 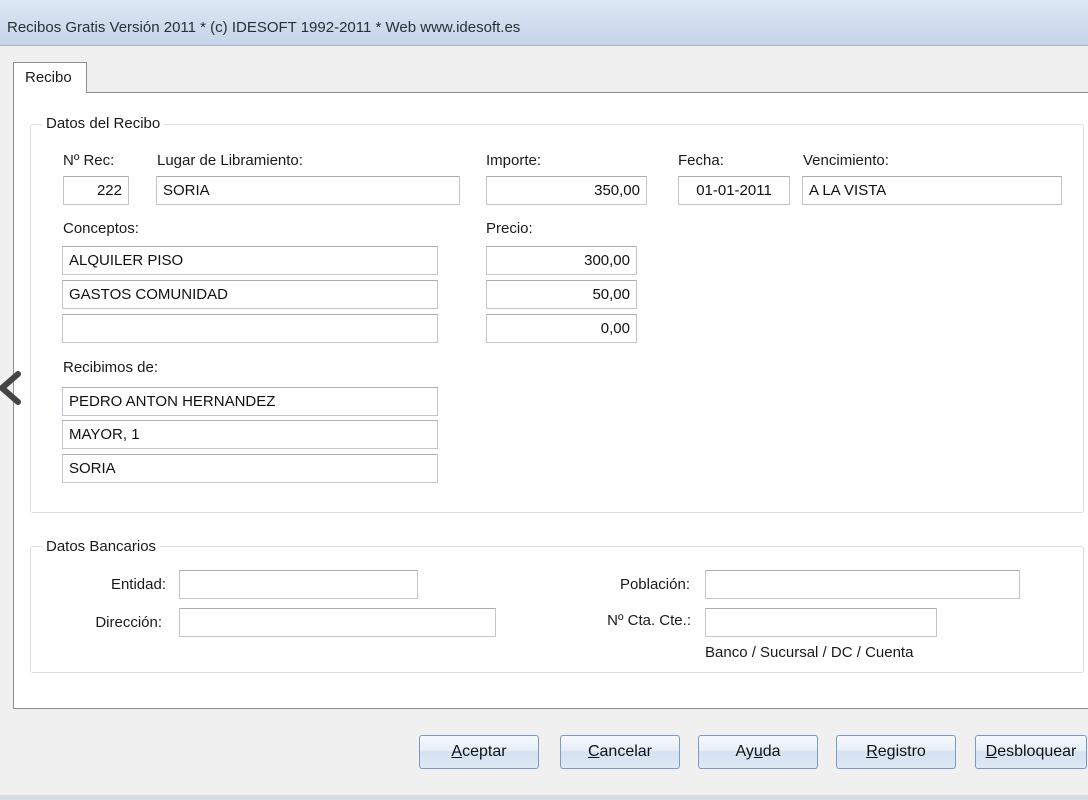 I want to click on ayuda-label: da, so click(x=771, y=751).